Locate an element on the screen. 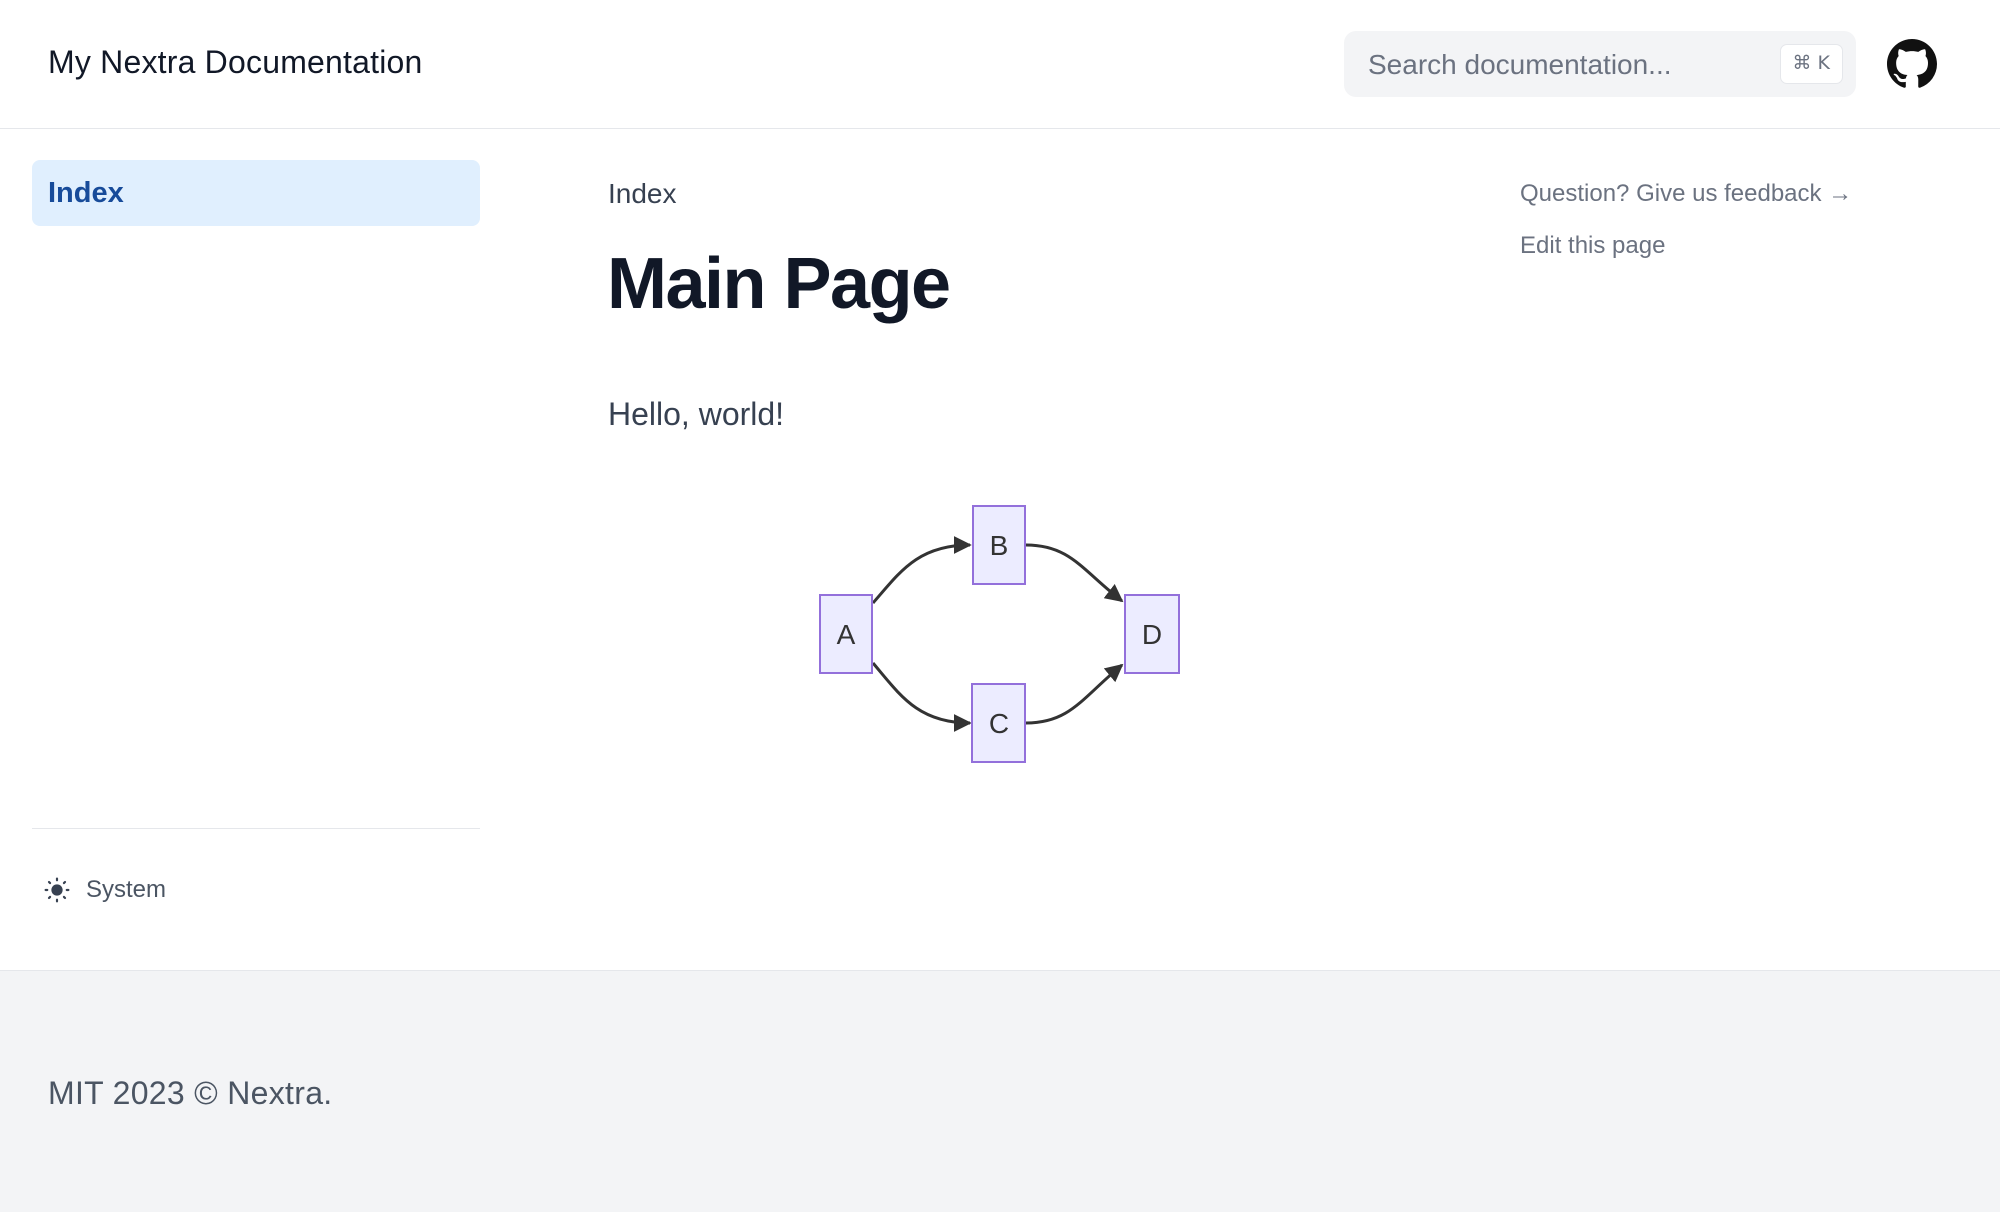 This screenshot has height=1212, width=2000. search-input: Search documentation... ⌘ K is located at coordinates (1600, 64).